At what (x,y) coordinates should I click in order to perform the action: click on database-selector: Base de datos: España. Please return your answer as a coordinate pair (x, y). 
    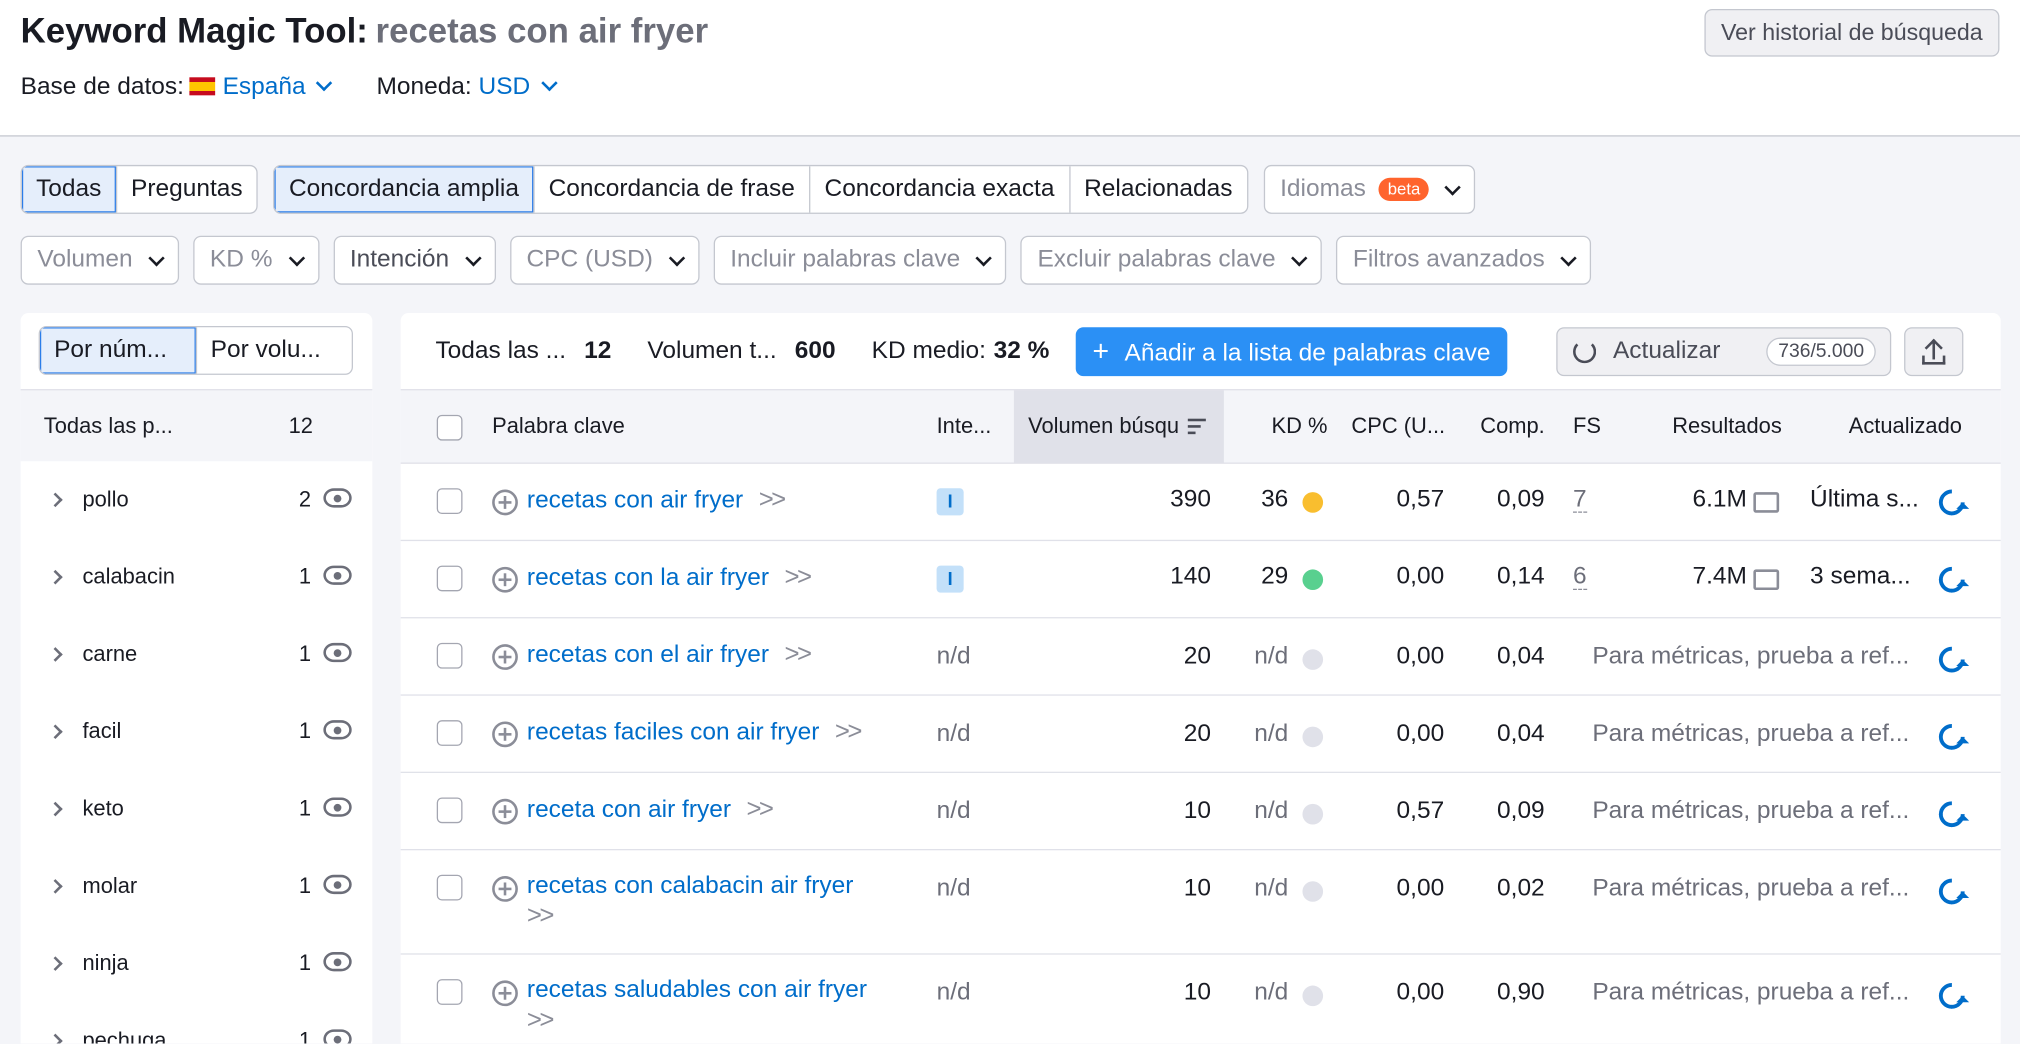
    Looking at the image, I should click on (177, 87).